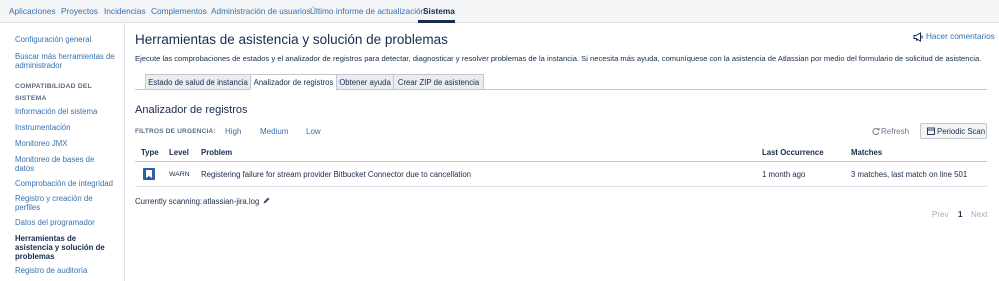 This screenshot has width=999, height=281. Describe the element at coordinates (274, 131) in the screenshot. I see `filter-medium: Medium` at that location.